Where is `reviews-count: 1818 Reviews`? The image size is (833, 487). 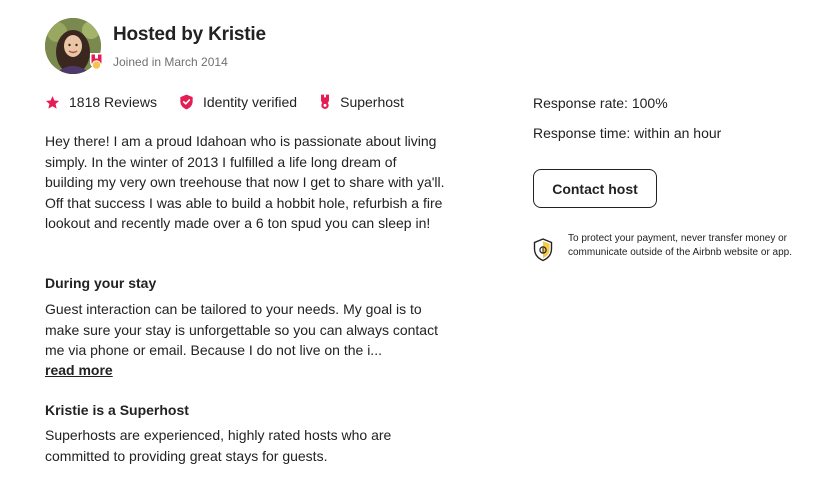 reviews-count: 1818 Reviews is located at coordinates (113, 102).